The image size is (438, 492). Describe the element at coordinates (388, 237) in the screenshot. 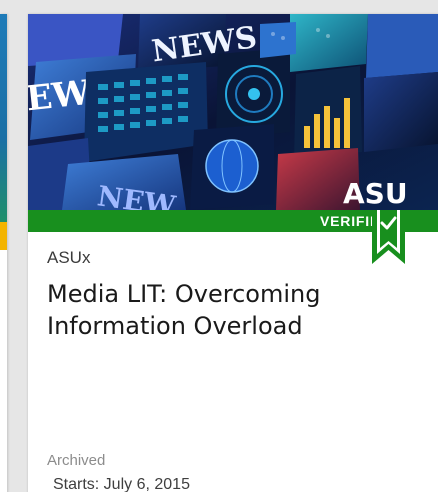

I see `verified-ribbon-icon` at that location.